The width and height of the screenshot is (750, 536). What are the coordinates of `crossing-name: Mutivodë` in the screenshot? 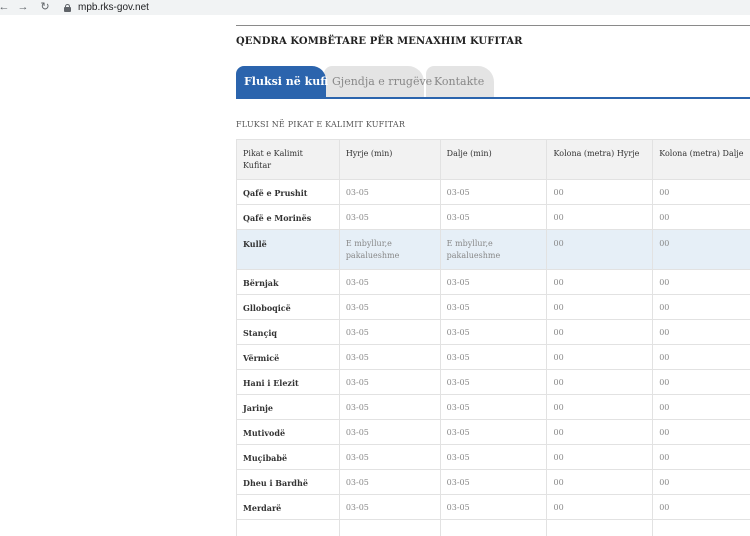 It's located at (288, 432).